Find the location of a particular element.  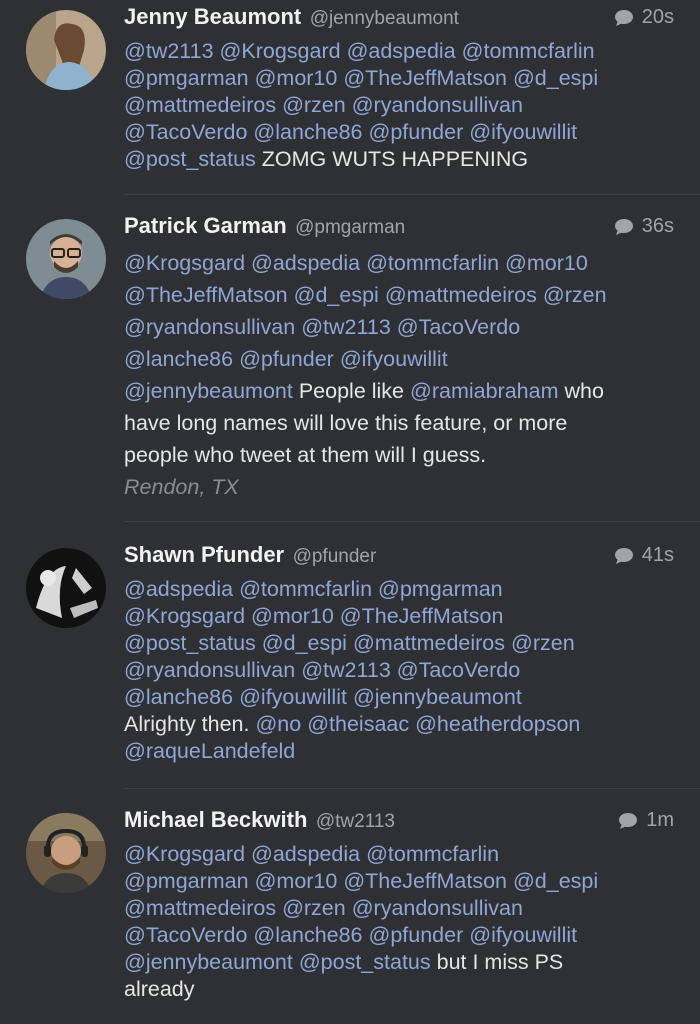

tweet-location: Rendon, TX is located at coordinates (399, 487).